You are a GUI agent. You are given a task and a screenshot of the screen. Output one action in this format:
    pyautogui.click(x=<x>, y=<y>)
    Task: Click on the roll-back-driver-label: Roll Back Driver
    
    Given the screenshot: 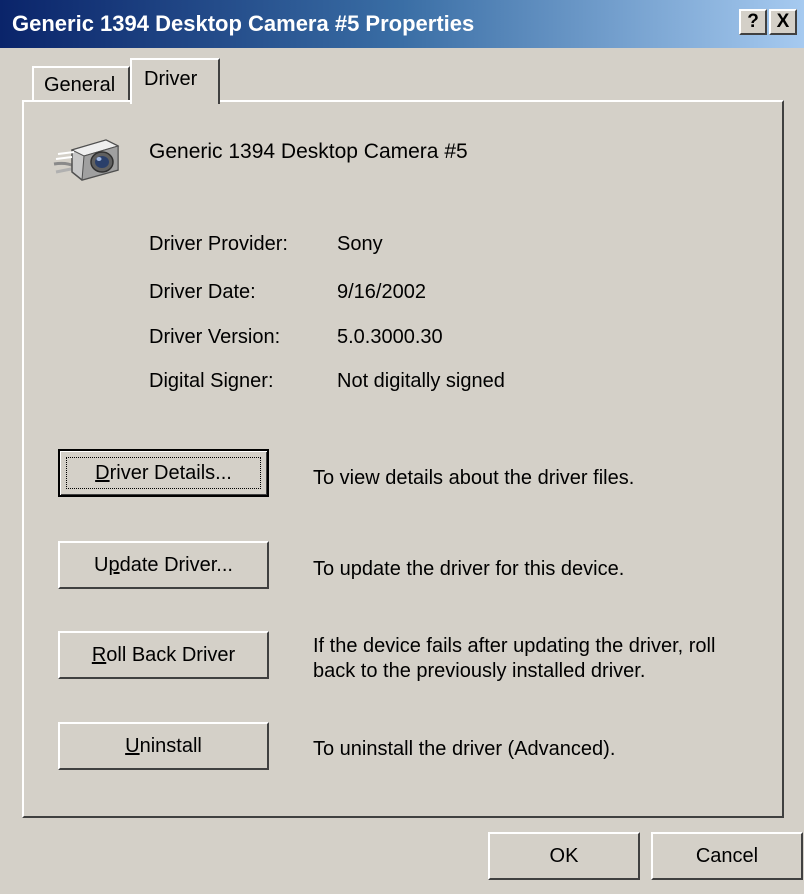 What is the action you would take?
    pyautogui.click(x=163, y=655)
    